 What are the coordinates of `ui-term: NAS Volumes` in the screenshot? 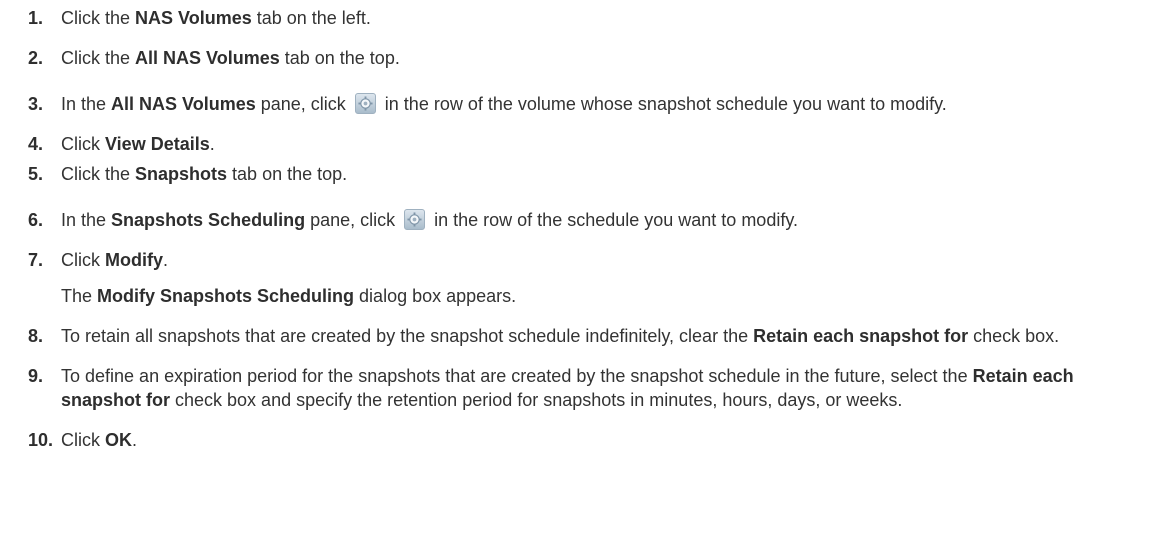 It's located at (193, 18).